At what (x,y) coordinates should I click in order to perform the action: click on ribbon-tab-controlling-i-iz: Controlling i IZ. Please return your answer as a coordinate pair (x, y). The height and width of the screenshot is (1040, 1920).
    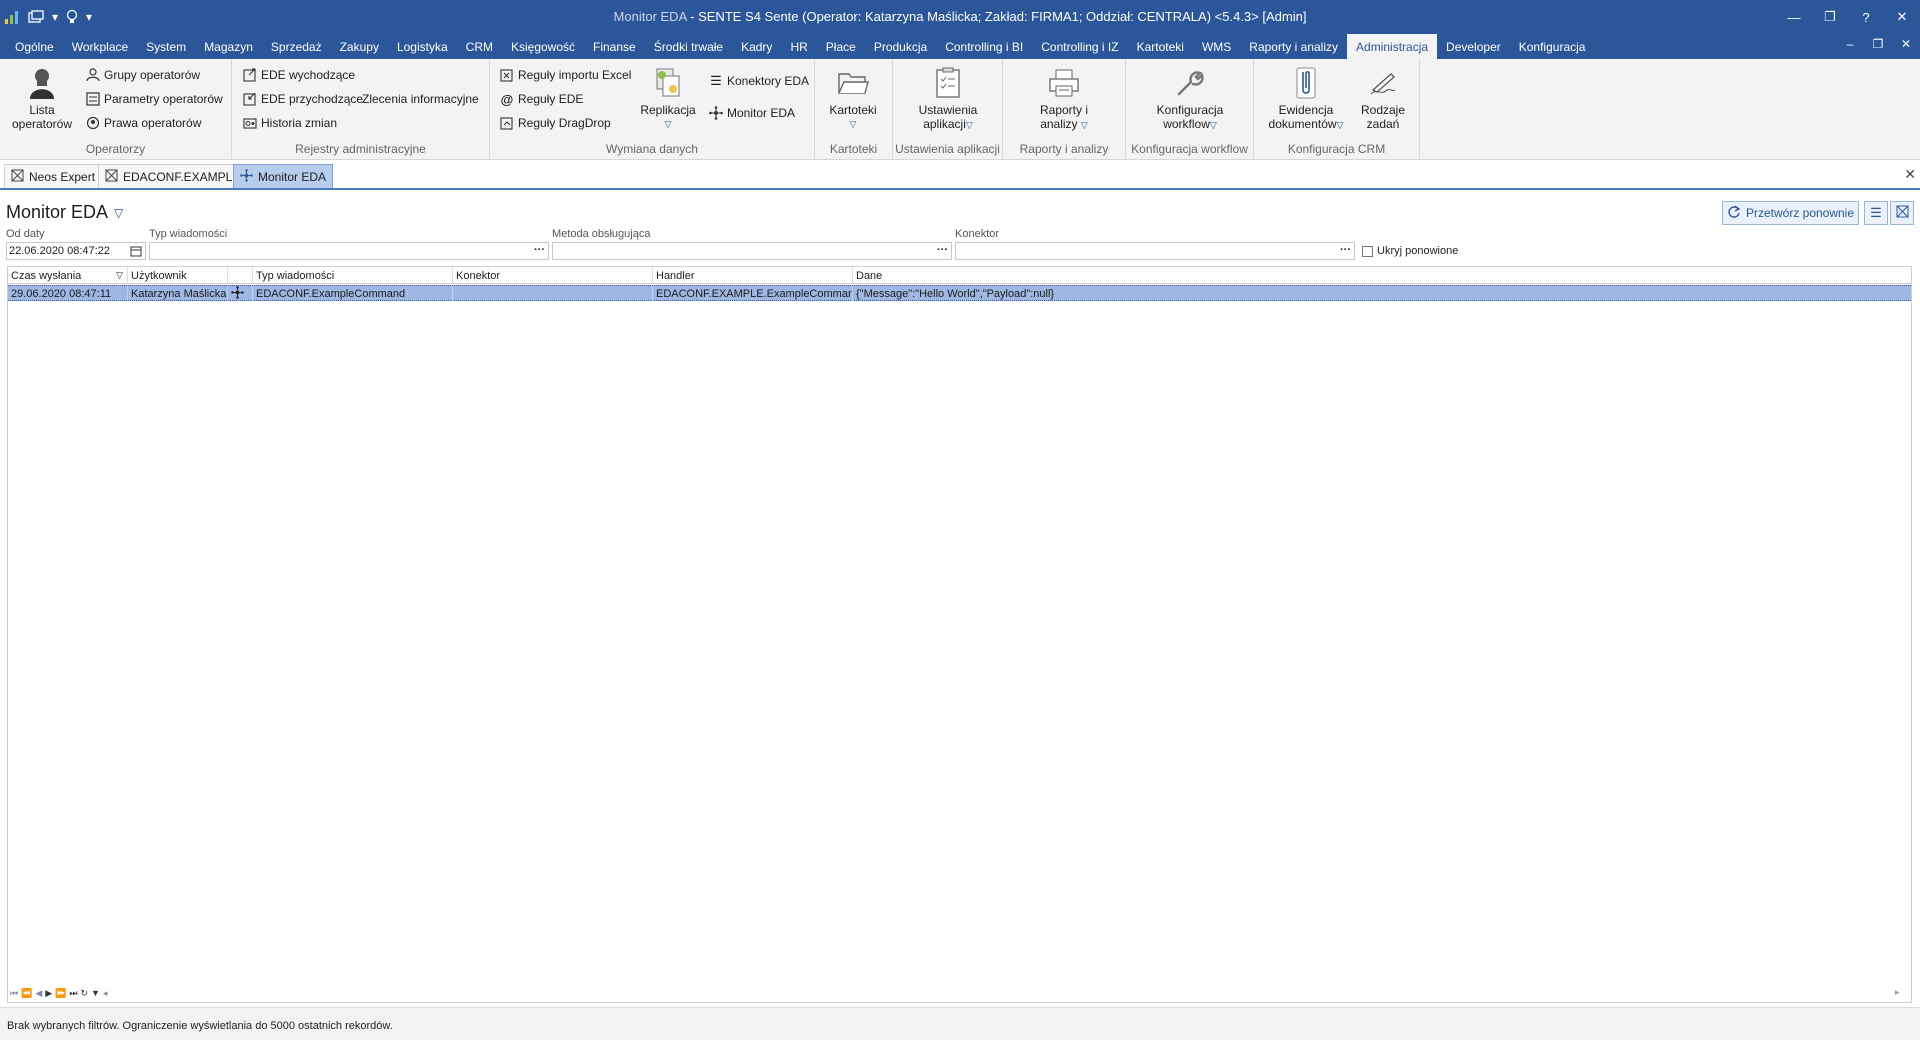
    Looking at the image, I should click on (1079, 46).